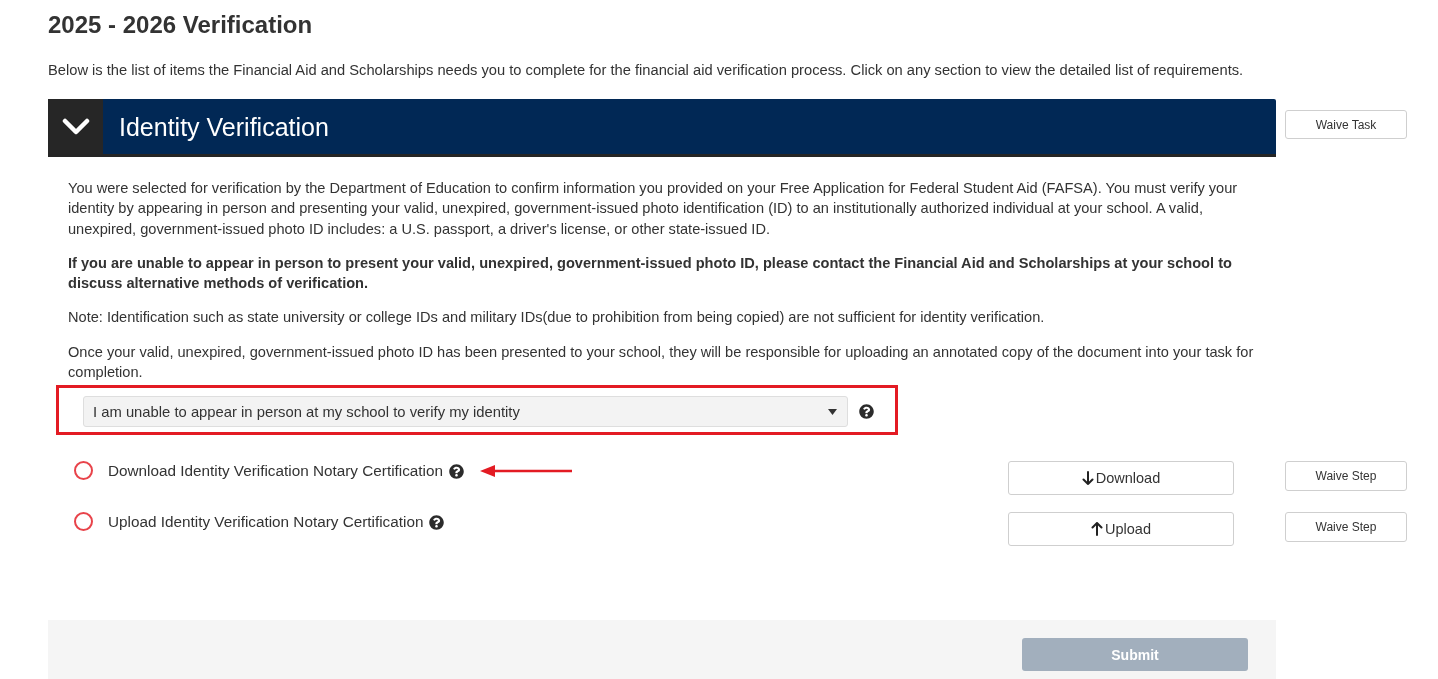 The image size is (1438, 679). Describe the element at coordinates (224, 126) in the screenshot. I see `section-title: Identity Verification` at that location.